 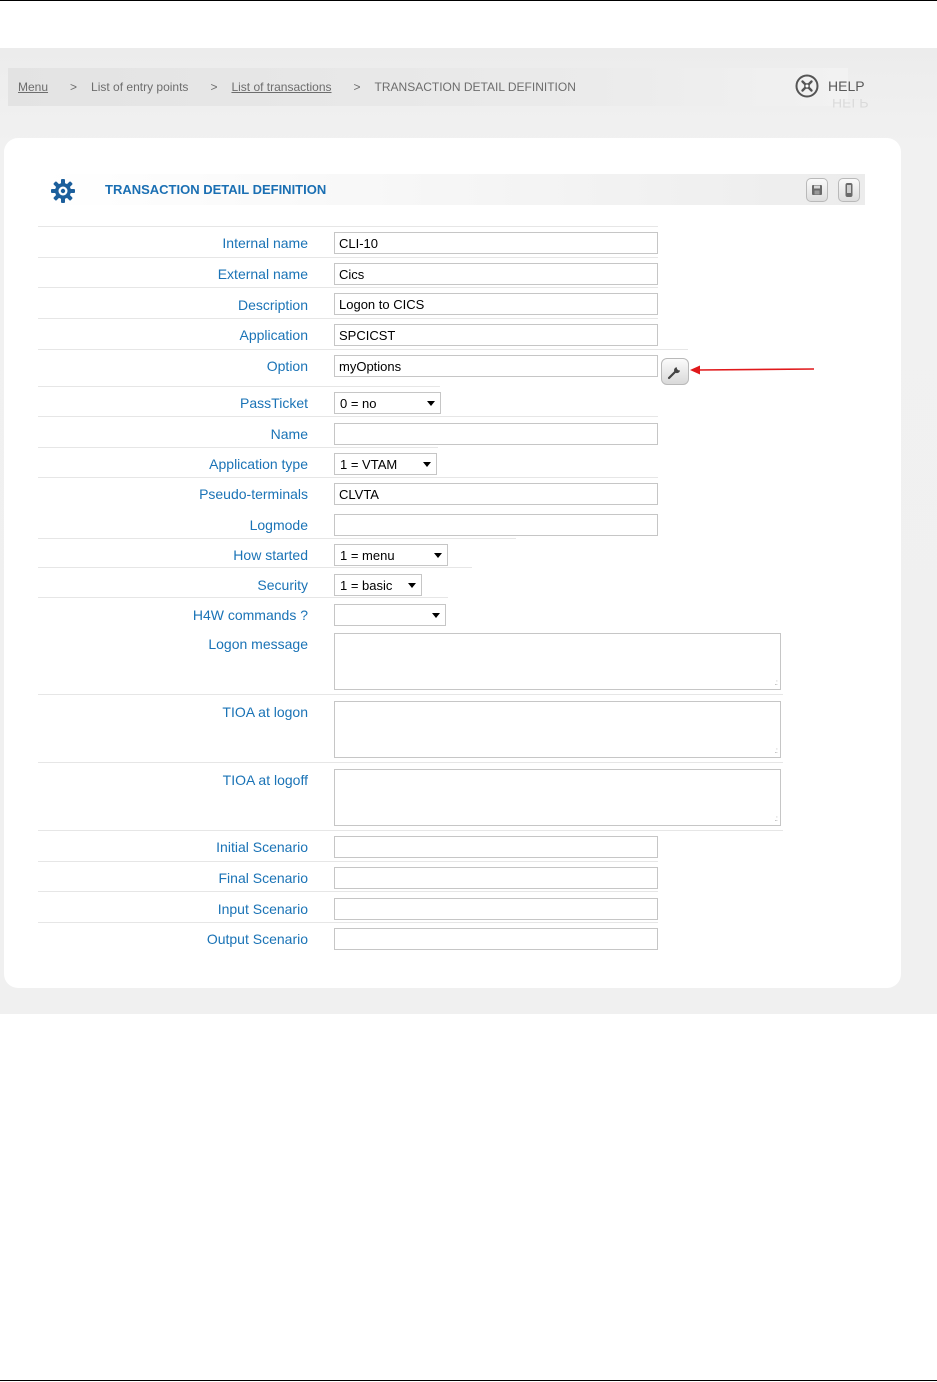 What do you see at coordinates (282, 585) in the screenshot?
I see `security-label: Security` at bounding box center [282, 585].